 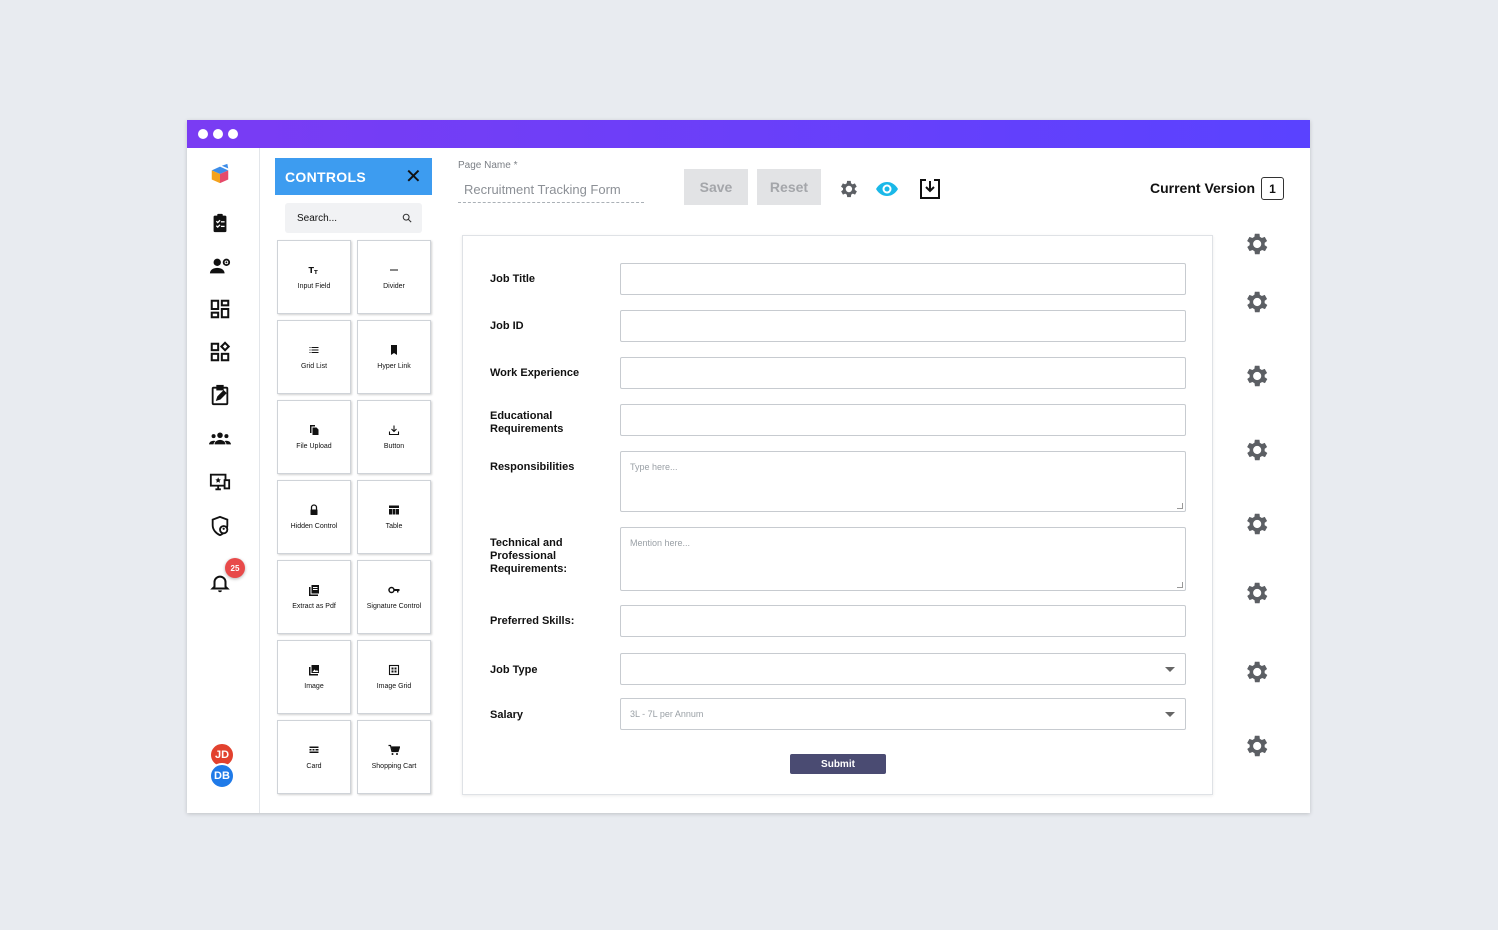 What do you see at coordinates (1203, 188) in the screenshot?
I see `current-version-label: Current Version` at bounding box center [1203, 188].